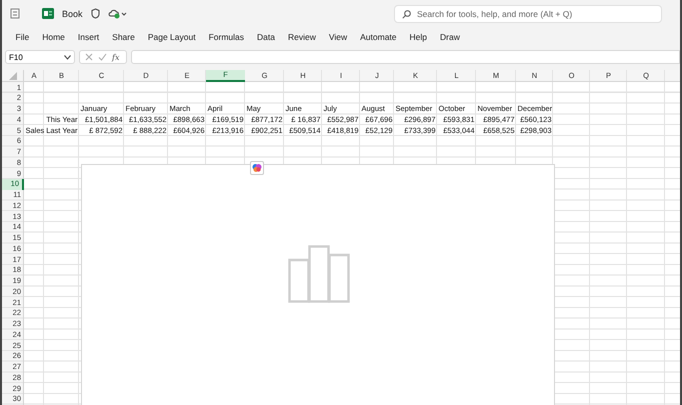 Image resolution: width=682 pixels, height=405 pixels. What do you see at coordinates (379, 37) in the screenshot?
I see `ribbon-tab: Automate` at bounding box center [379, 37].